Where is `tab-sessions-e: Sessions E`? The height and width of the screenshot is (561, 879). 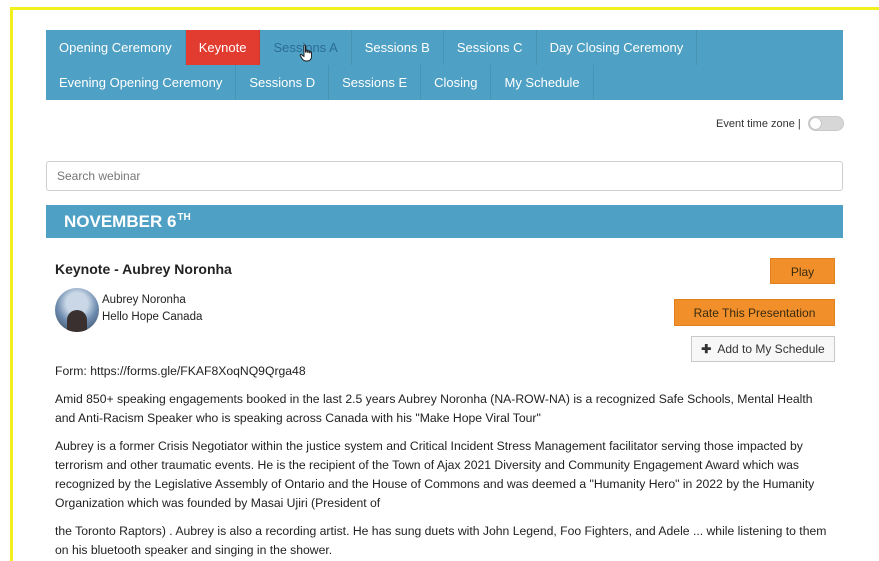 tab-sessions-e: Sessions E is located at coordinates (375, 82).